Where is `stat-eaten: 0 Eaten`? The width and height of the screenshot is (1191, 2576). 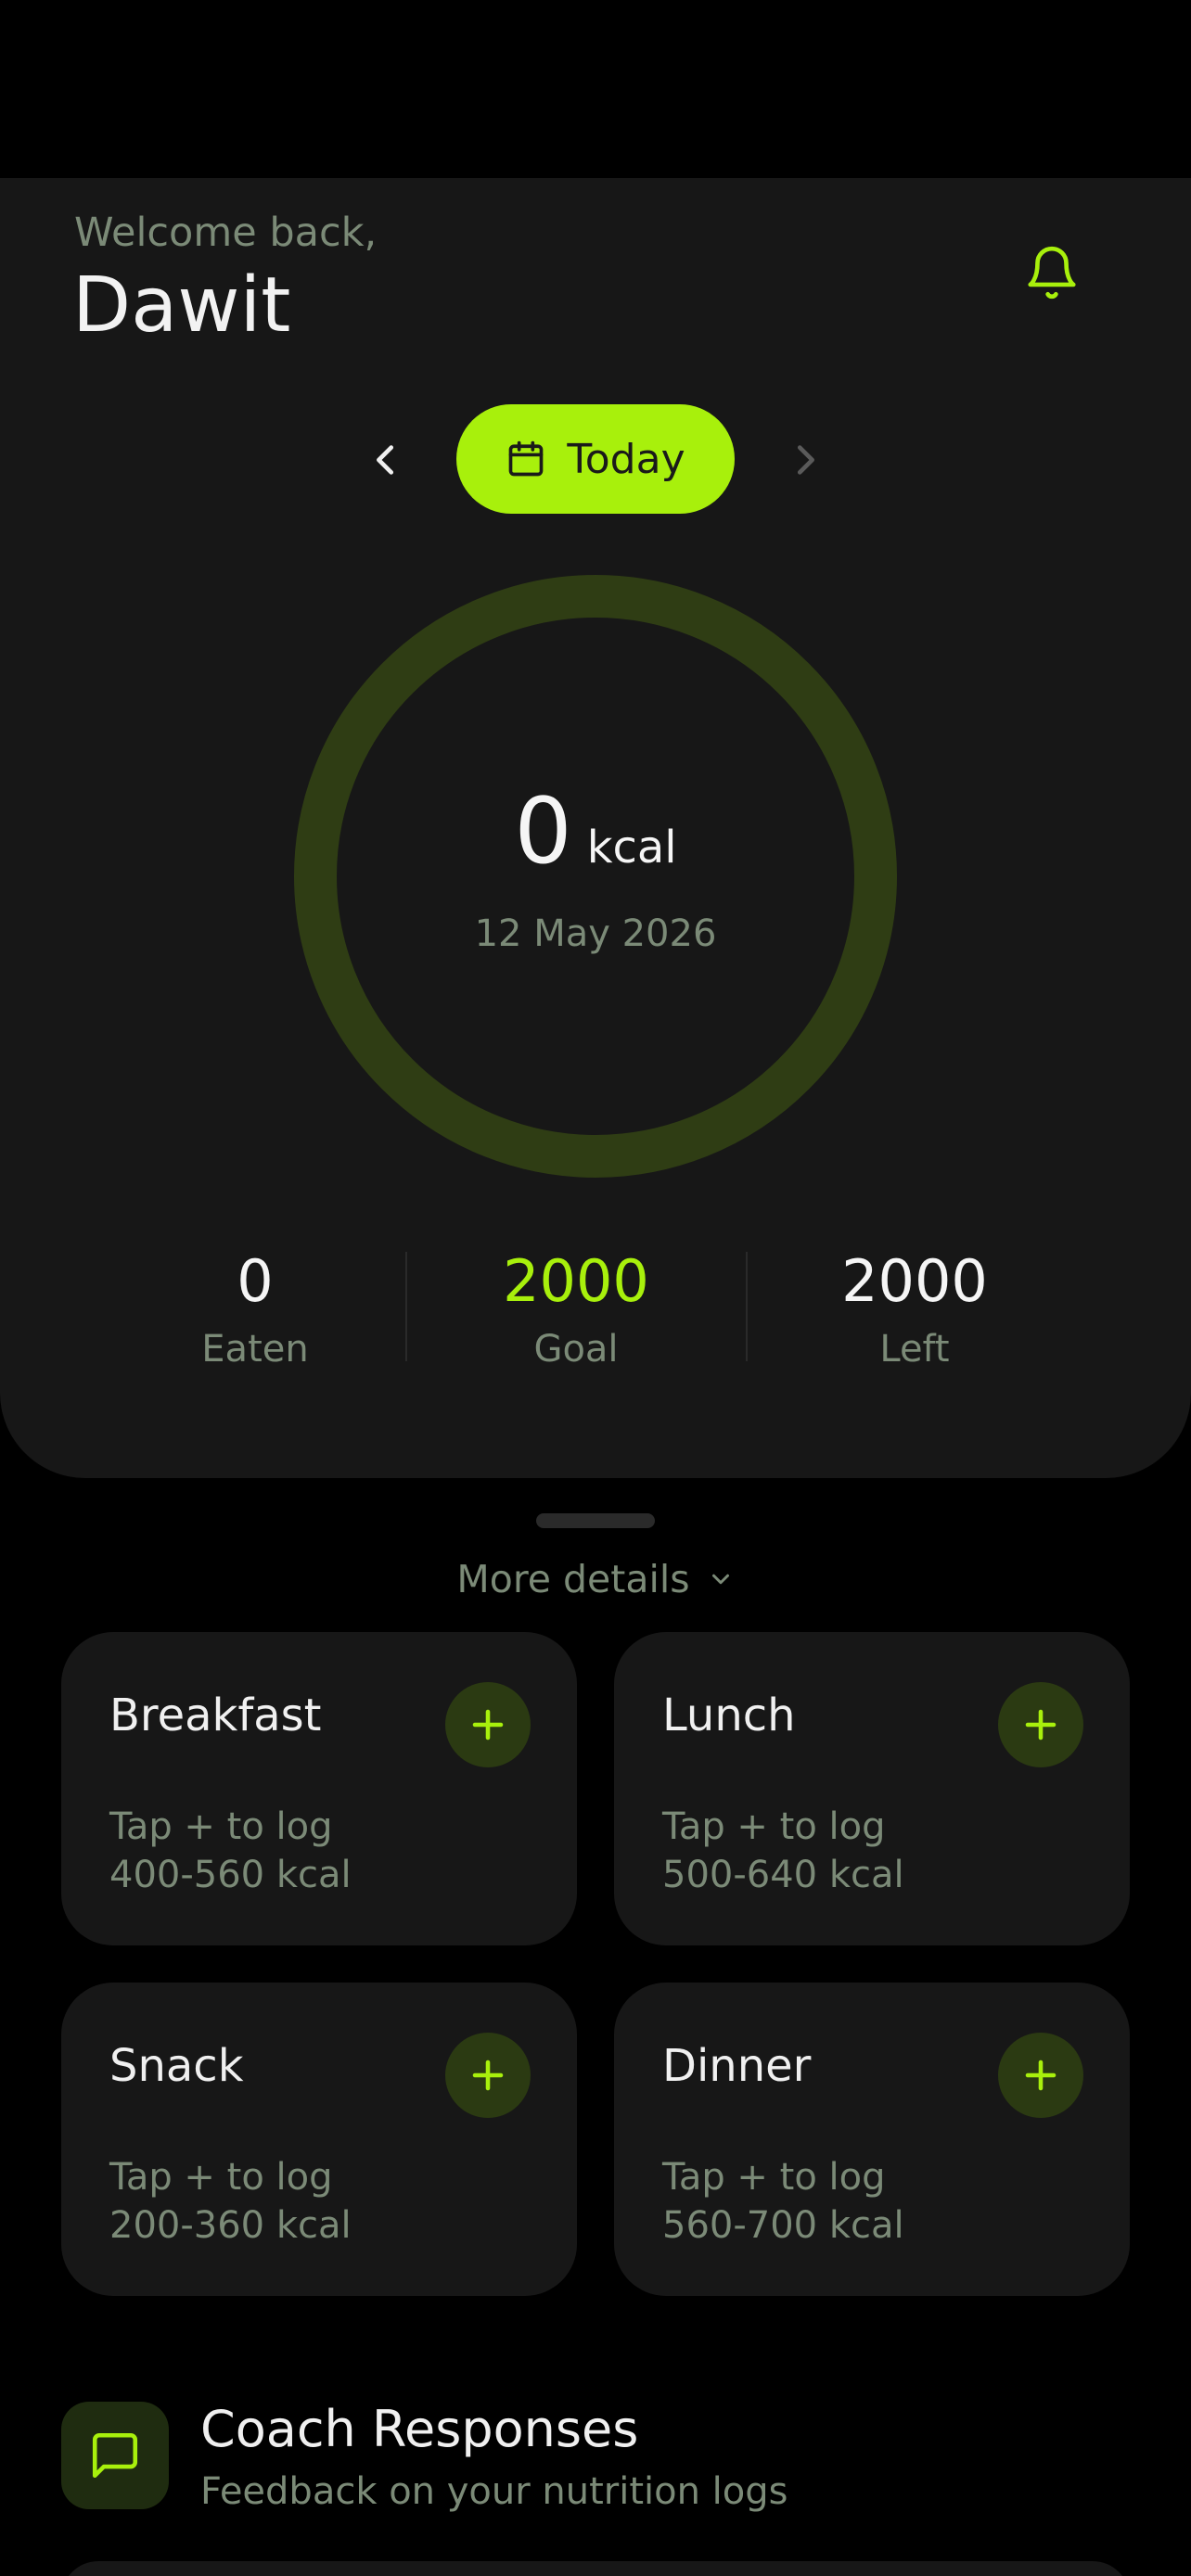 stat-eaten: 0 Eaten is located at coordinates (255, 1309).